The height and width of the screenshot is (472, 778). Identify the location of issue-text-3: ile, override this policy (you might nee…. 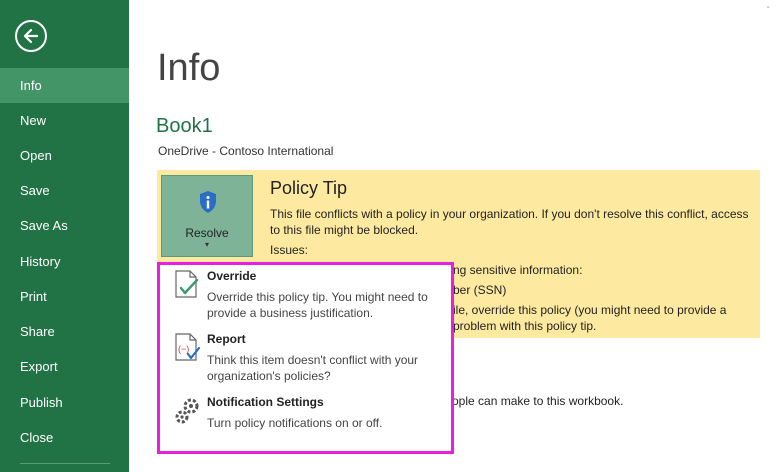
(590, 310).